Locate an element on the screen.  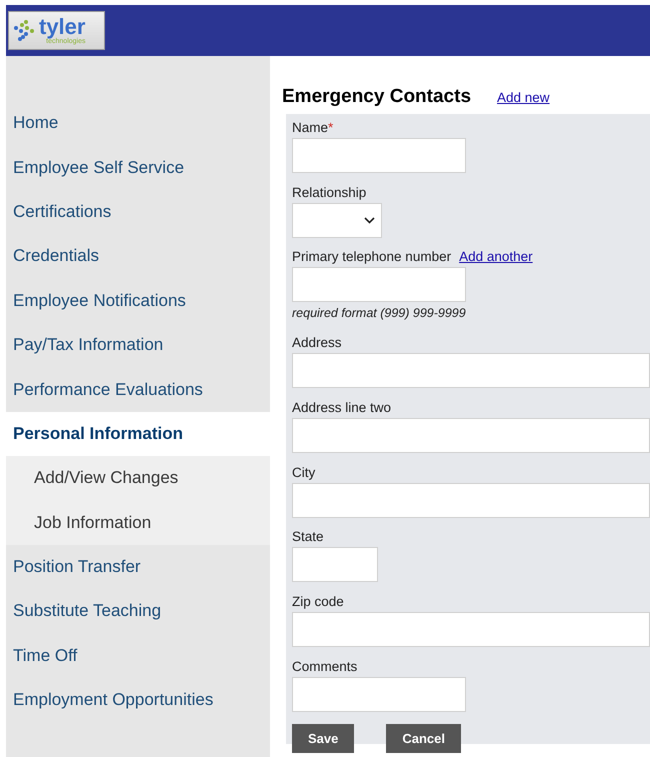
nav-item: Employee Notifications is located at coordinates (138, 300).